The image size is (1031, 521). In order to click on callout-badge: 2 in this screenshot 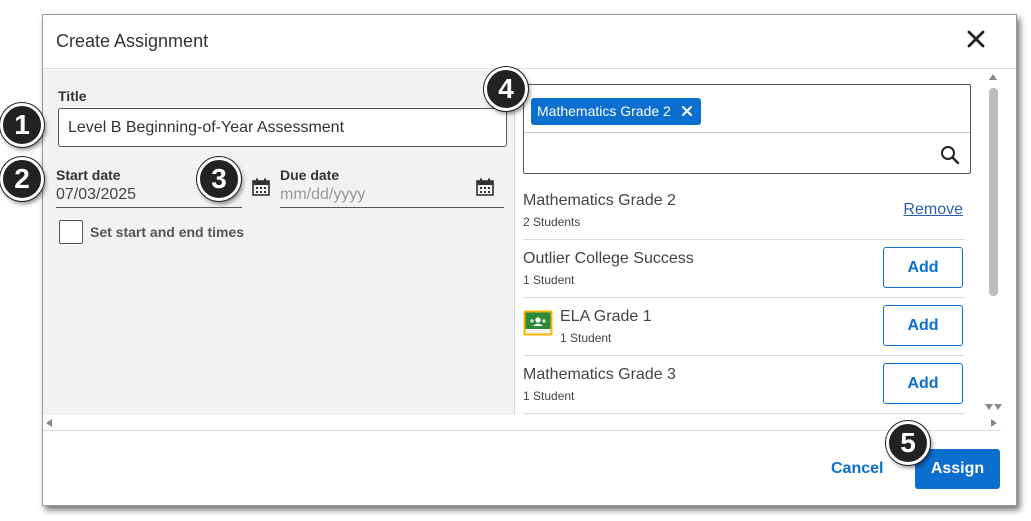, I will do `click(22, 179)`.